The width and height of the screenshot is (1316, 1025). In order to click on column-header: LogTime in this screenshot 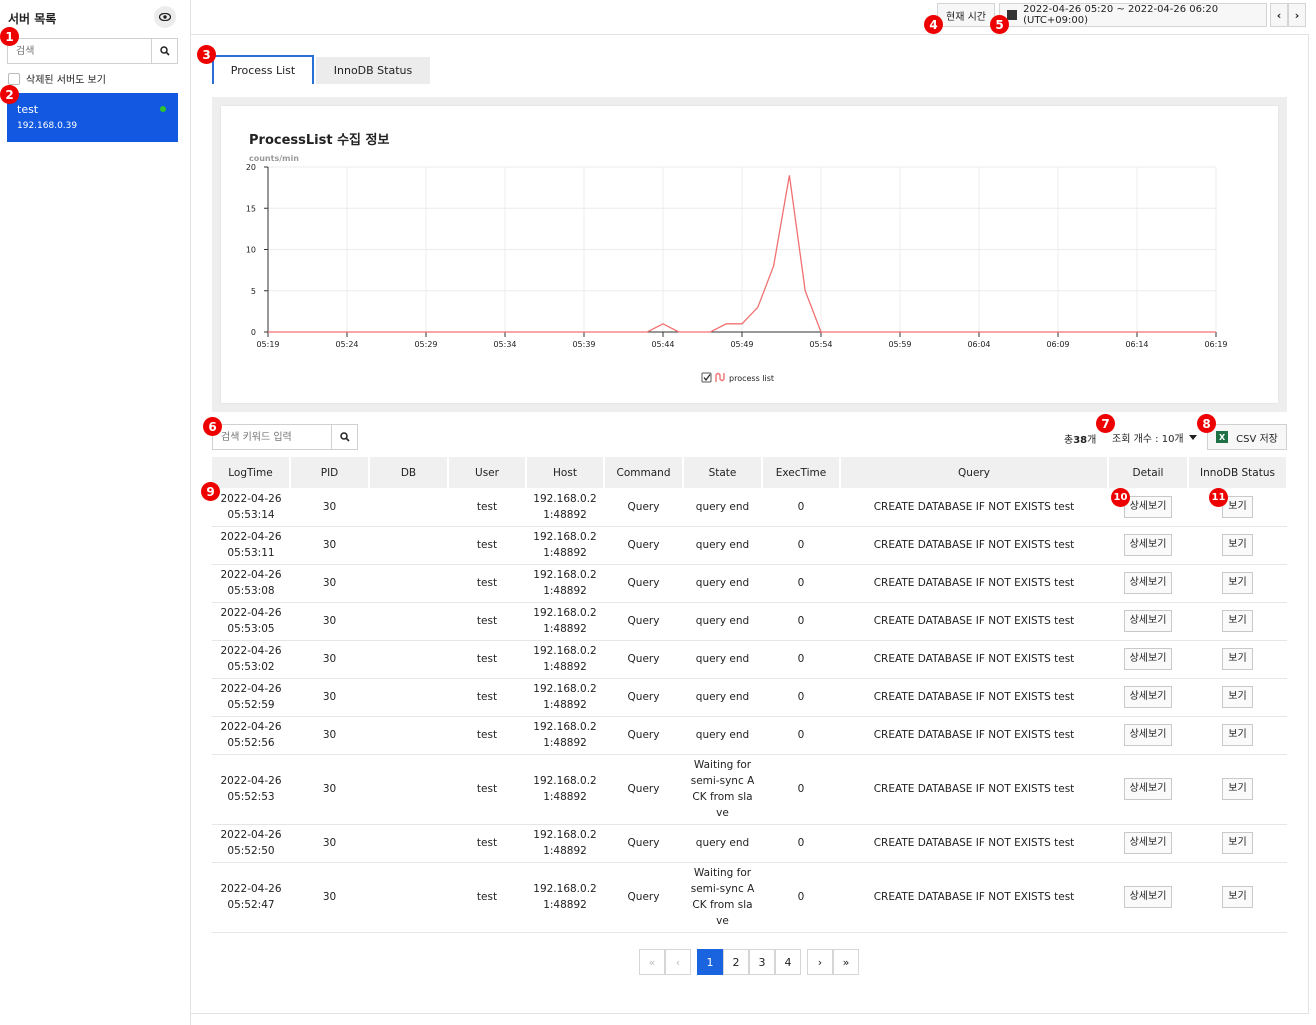, I will do `click(251, 472)`.